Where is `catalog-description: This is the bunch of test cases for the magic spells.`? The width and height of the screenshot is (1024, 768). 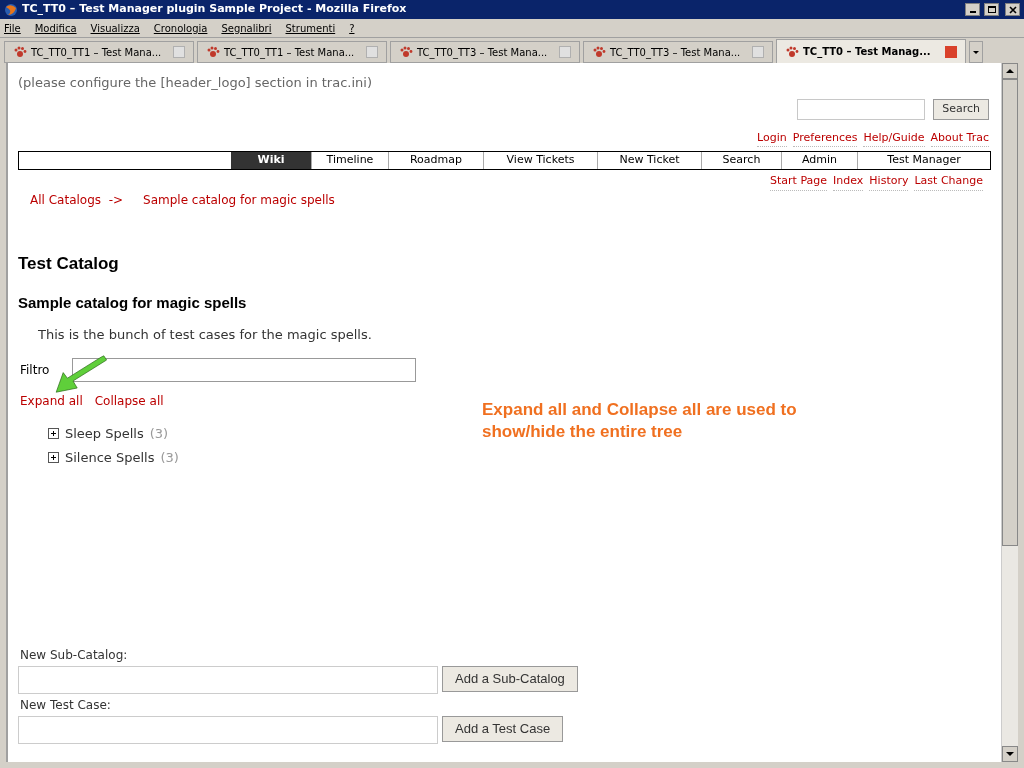 catalog-description: This is the bunch of test cases for the magic spells. is located at coordinates (205, 334).